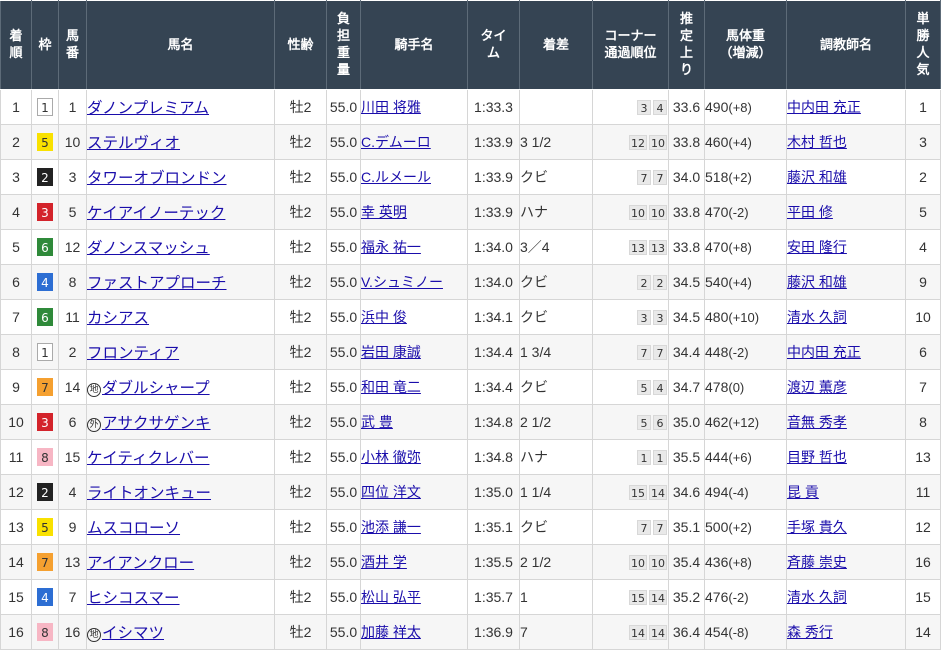 The width and height of the screenshot is (941, 659). Describe the element at coordinates (745, 317) in the screenshot. I see `body-weight-cell: 480(+10)` at that location.